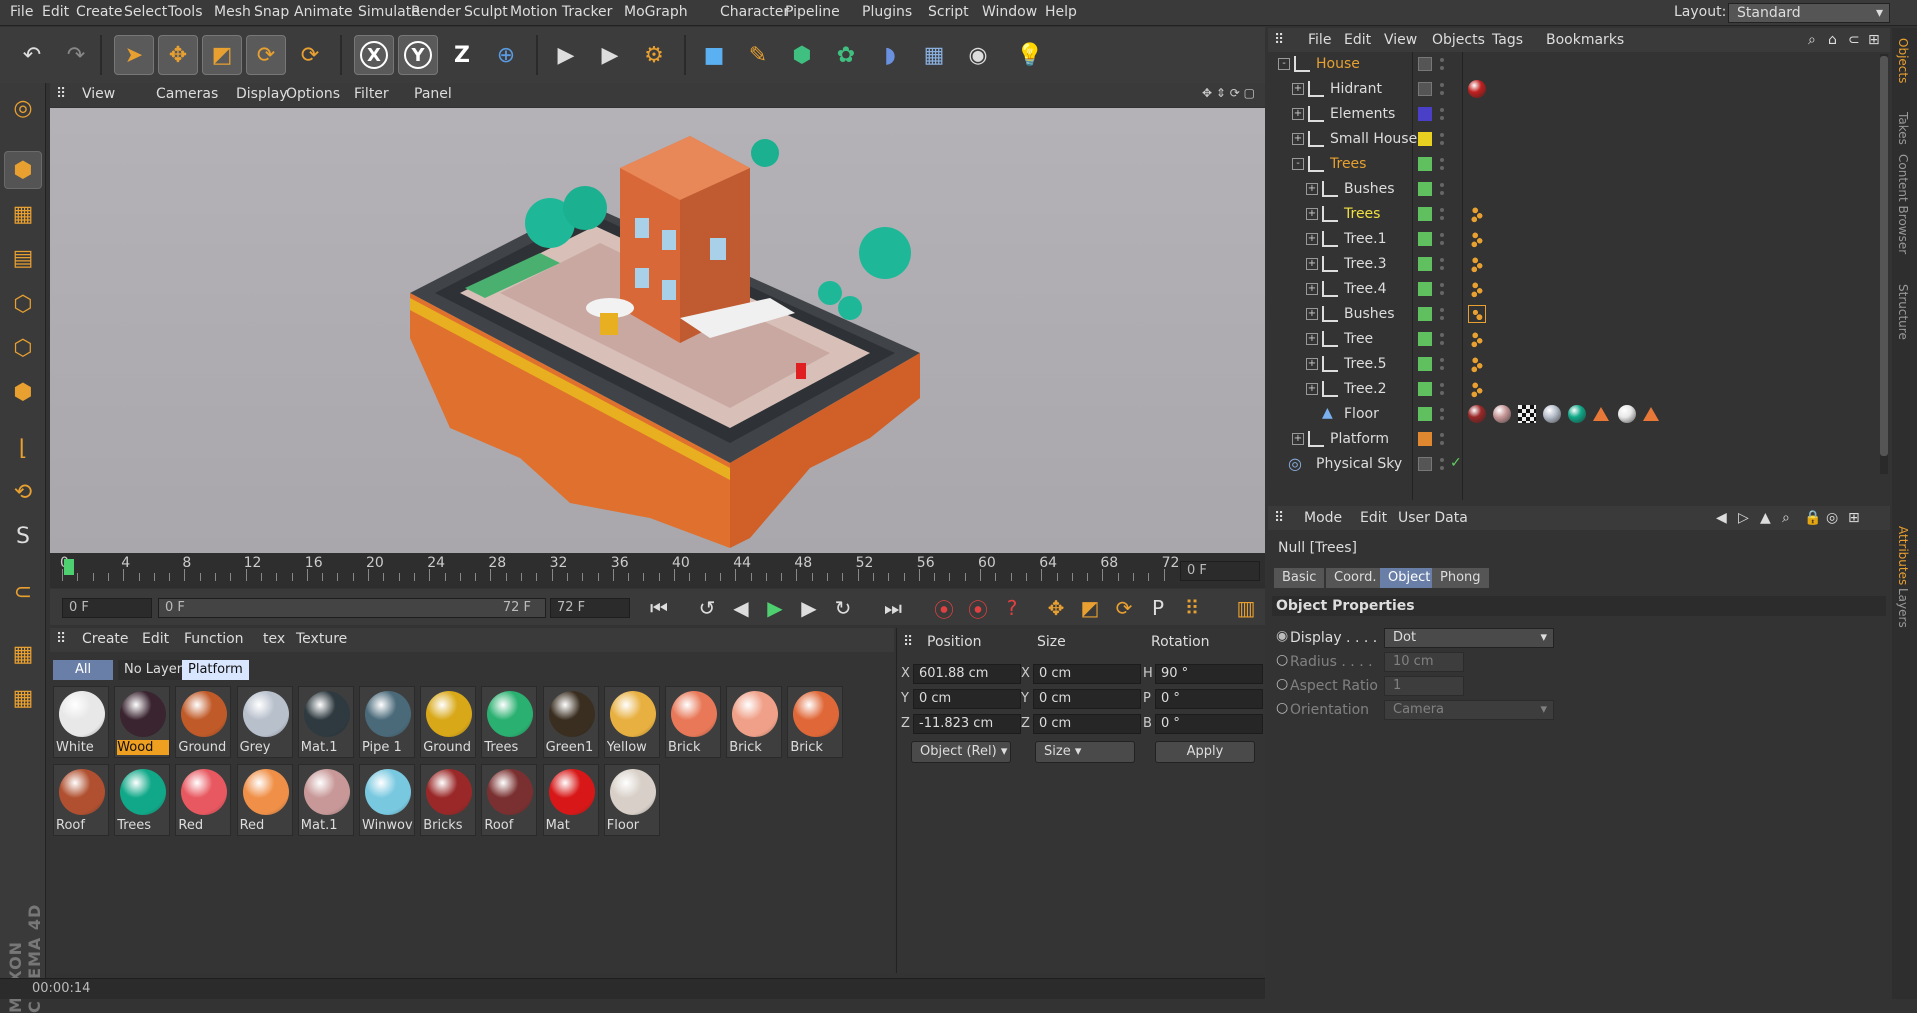 This screenshot has width=1917, height=1013. Describe the element at coordinates (1743, 518) in the screenshot. I see `forward-arrow-icon: ▷` at that location.